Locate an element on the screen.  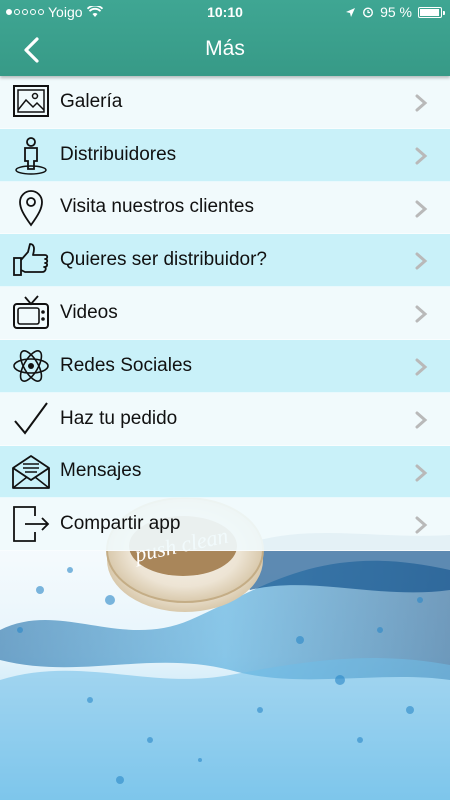
menu-item-haz-tu-pedido: Haz tu pedido is located at coordinates (225, 419).